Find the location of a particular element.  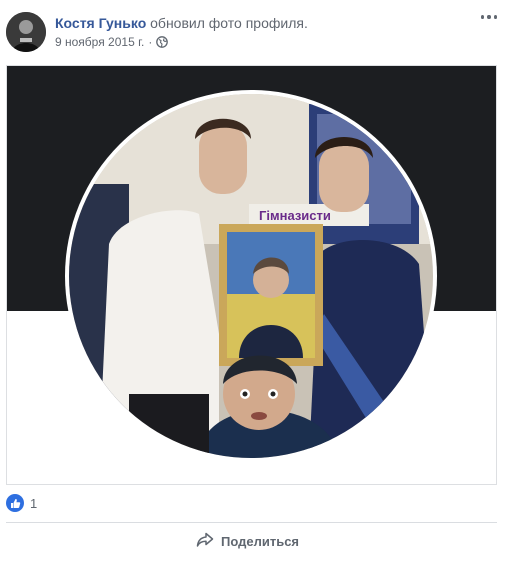

like-icon is located at coordinates (15, 503).